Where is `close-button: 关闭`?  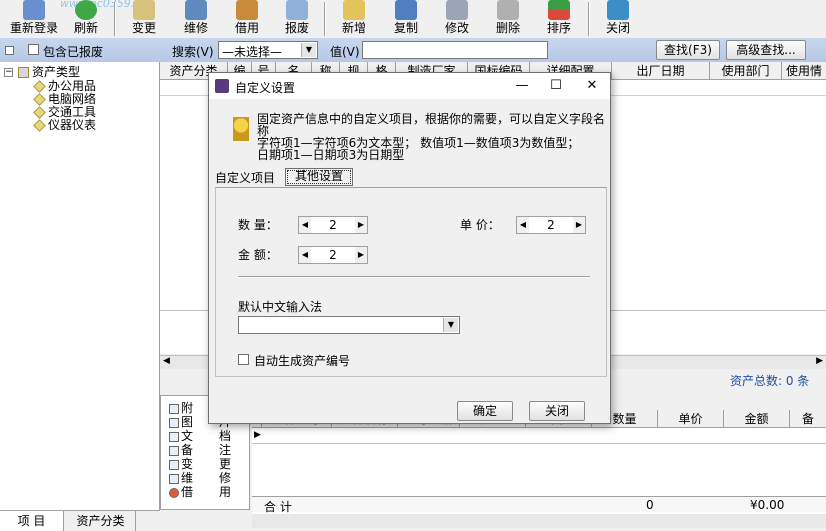
close-button: 关闭 is located at coordinates (618, 19).